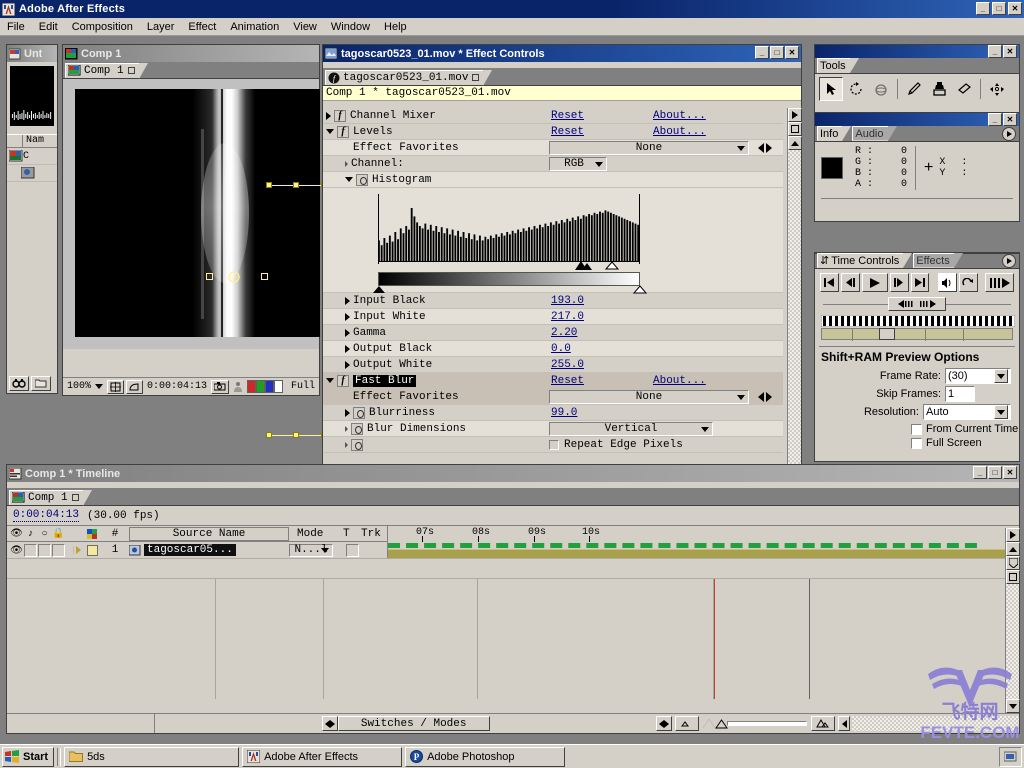 This screenshot has width=1024, height=768. Describe the element at coordinates (567, 365) in the screenshot. I see `param-value-output-white: 255.0` at that location.